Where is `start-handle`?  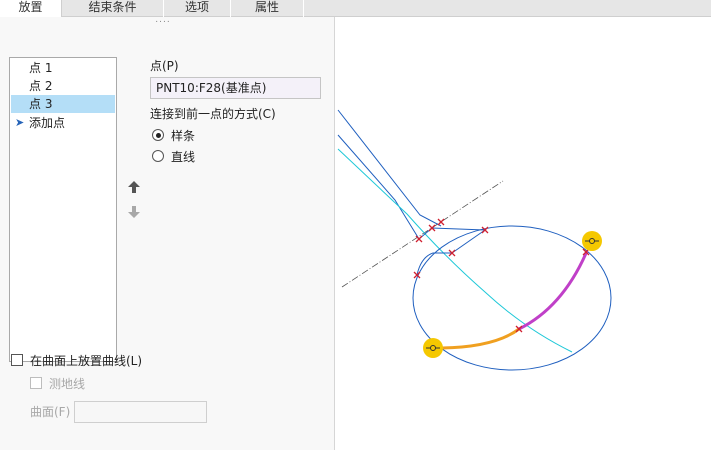 start-handle is located at coordinates (592, 241).